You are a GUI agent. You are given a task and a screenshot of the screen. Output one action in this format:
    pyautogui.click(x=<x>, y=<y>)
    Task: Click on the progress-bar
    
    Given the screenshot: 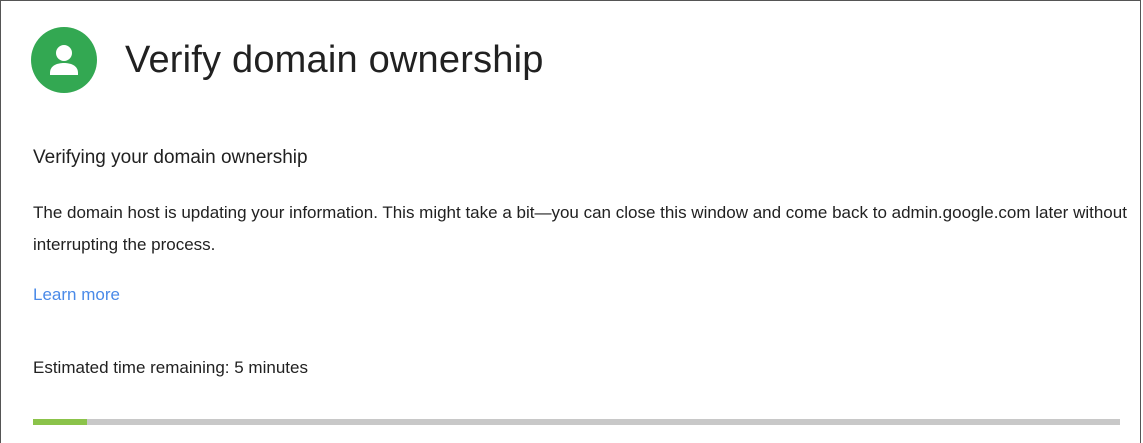 What is the action you would take?
    pyautogui.click(x=576, y=422)
    